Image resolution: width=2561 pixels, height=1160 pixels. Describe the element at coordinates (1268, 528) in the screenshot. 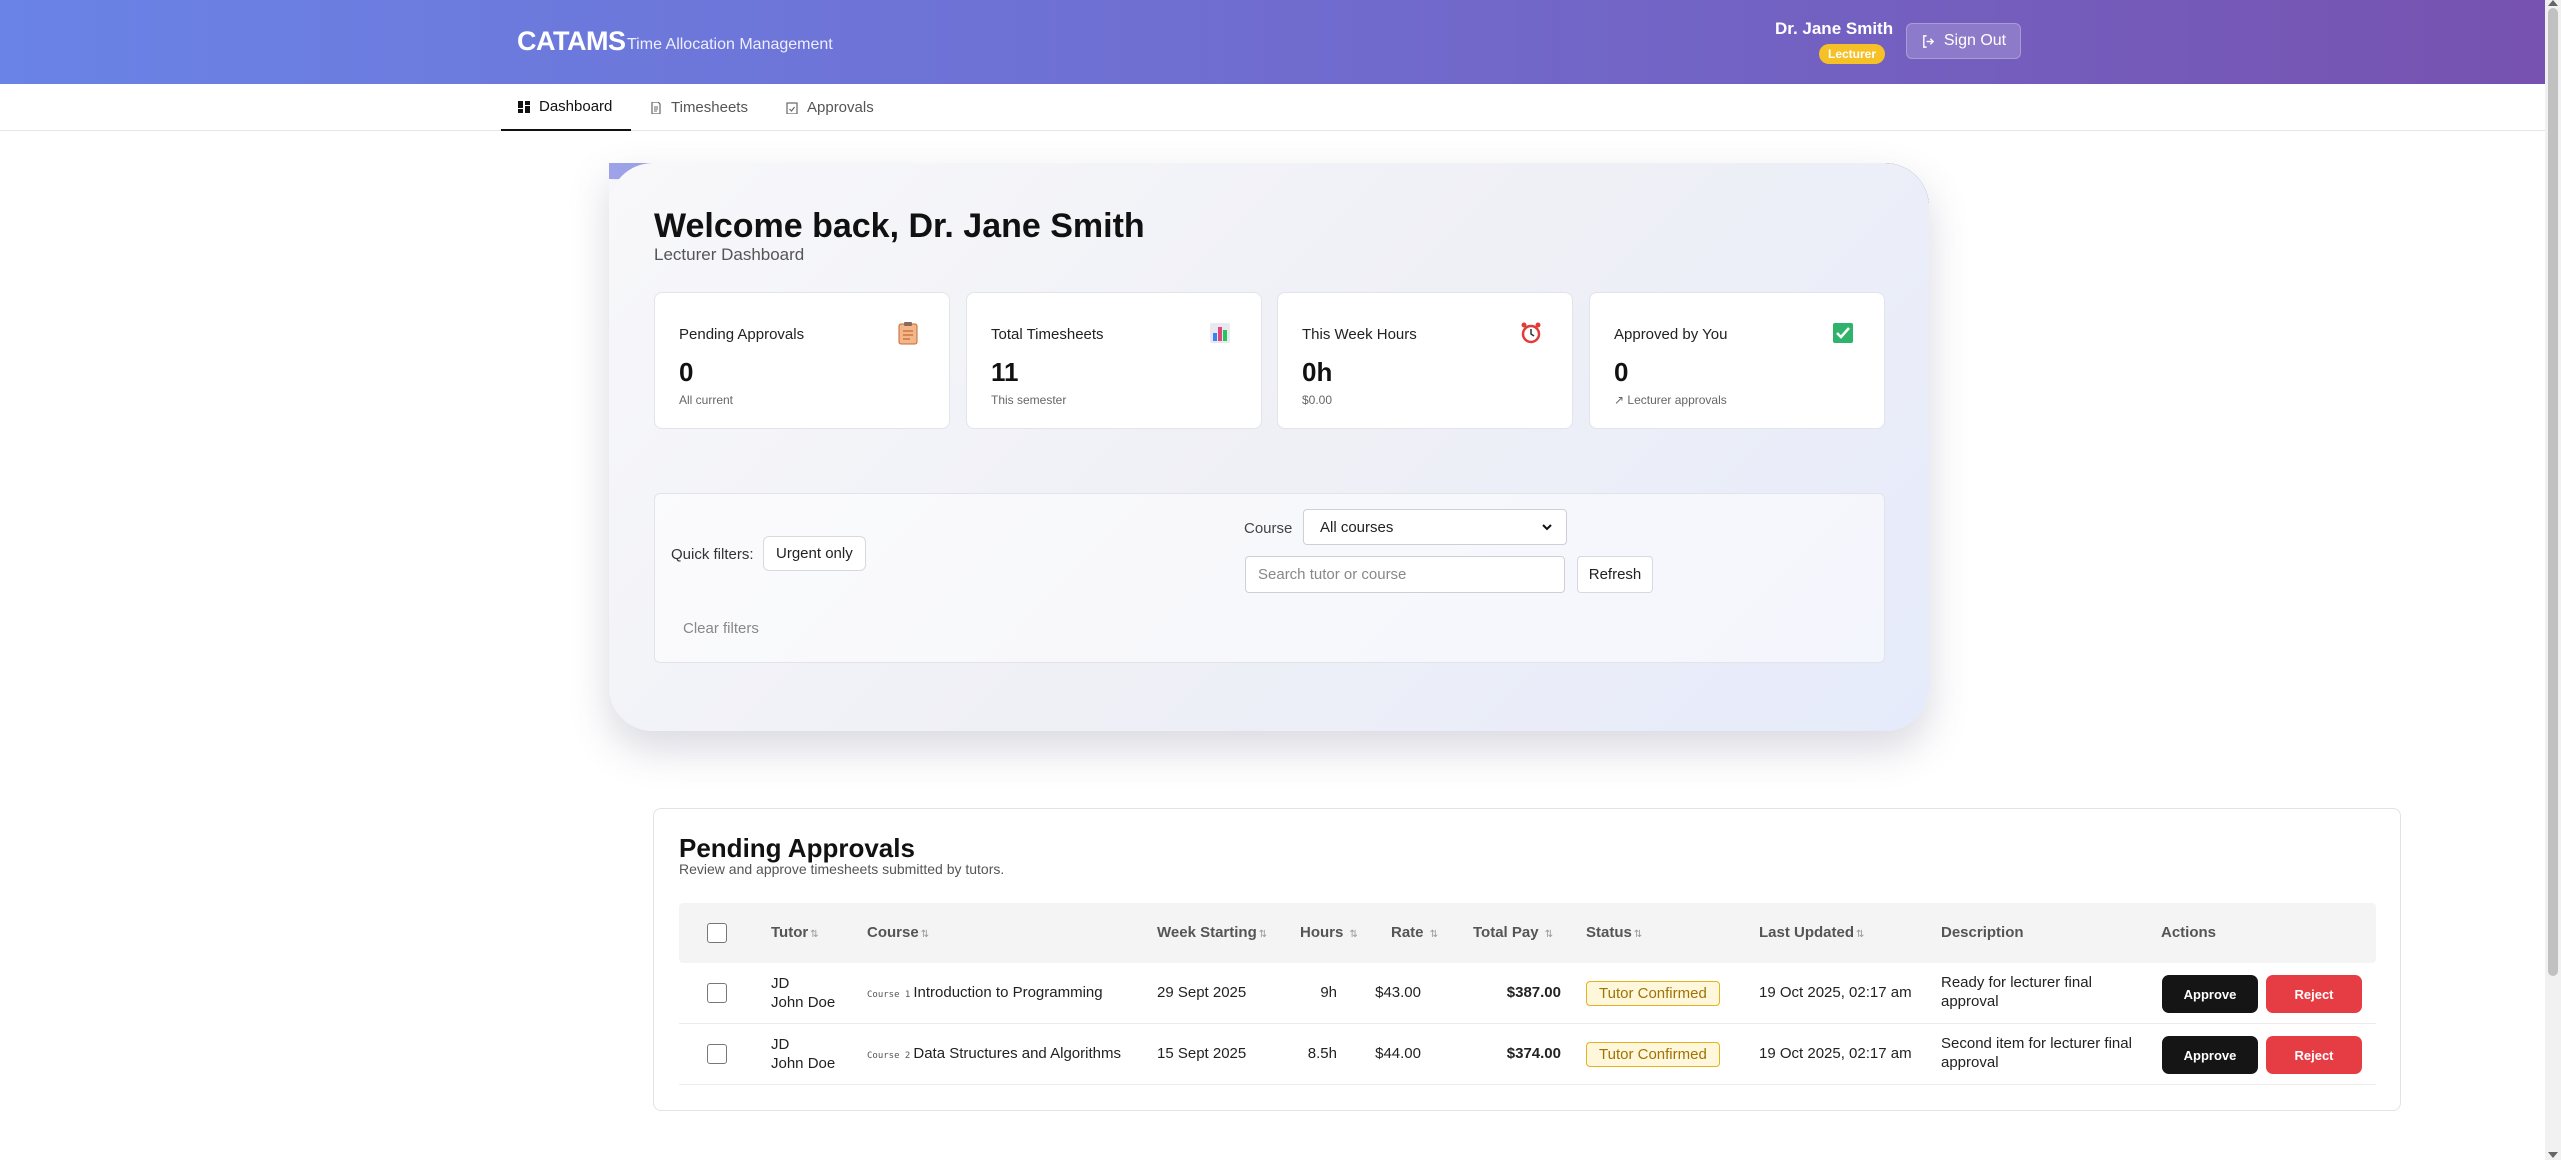

I see `course-filter-label: Course` at that location.